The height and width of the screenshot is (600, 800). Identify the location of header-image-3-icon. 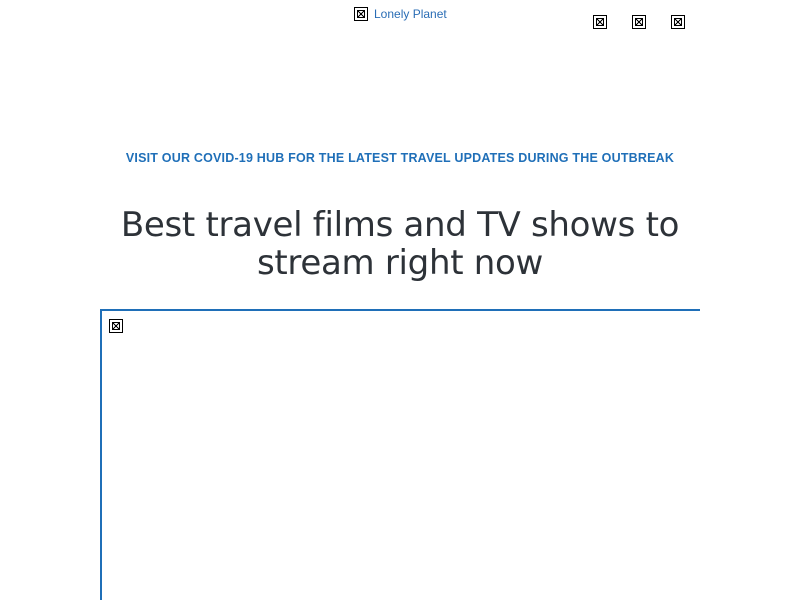
(678, 22).